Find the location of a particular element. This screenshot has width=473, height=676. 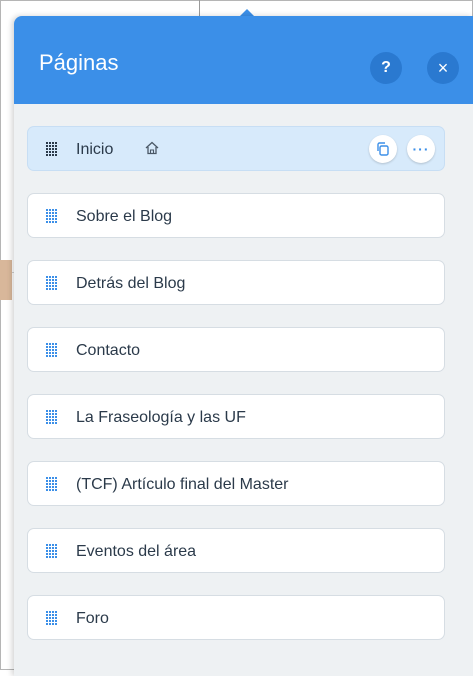

background-image-edge is located at coordinates (6, 280).